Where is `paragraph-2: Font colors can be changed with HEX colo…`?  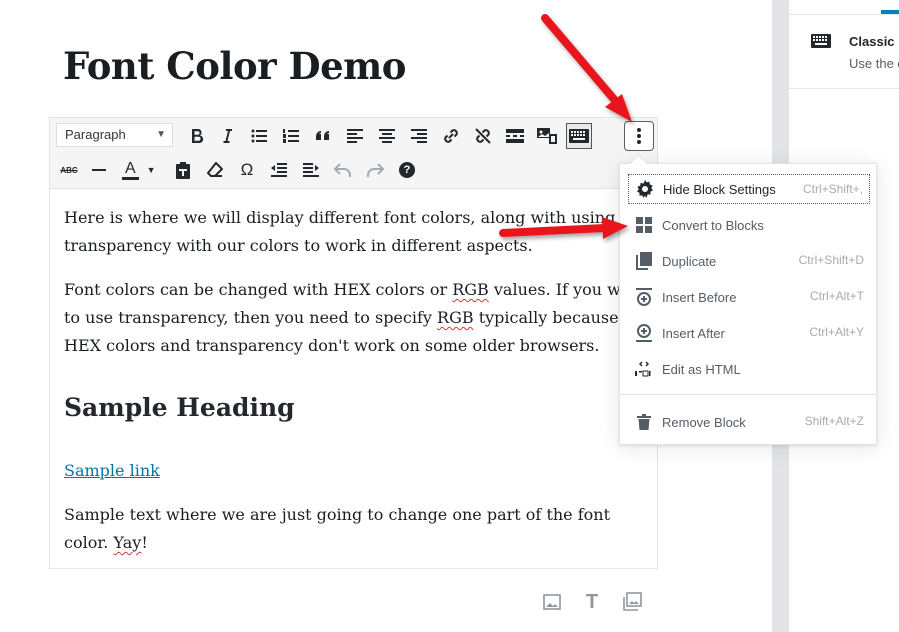 paragraph-2: Font colors can be changed with HEX colo… is located at coordinates (359, 318).